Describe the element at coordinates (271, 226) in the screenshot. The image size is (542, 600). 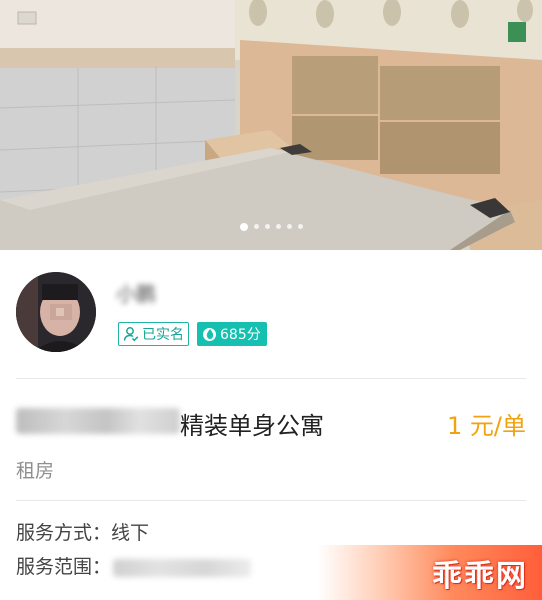
I see `gallery-page-indicator` at that location.